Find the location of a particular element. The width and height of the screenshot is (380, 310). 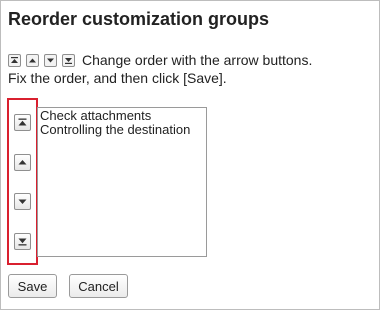

instruction-line-1: Change order with the arrow buttons. is located at coordinates (191, 60).